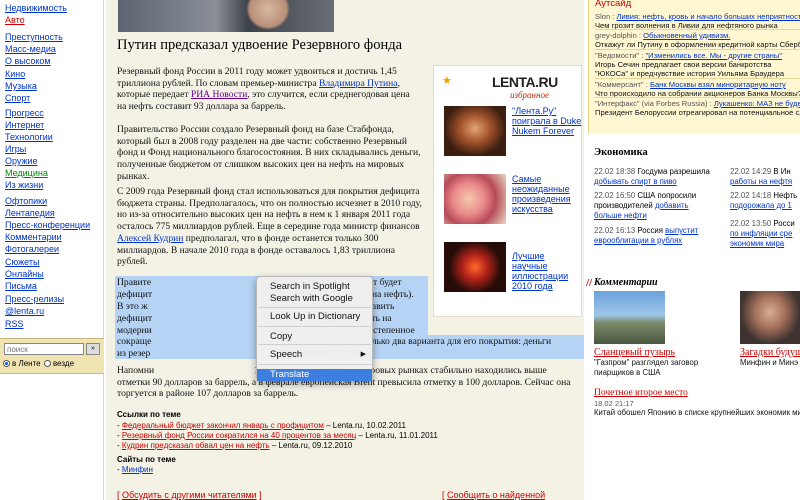  Describe the element at coordinates (24, 311) in the screenshot. I see `nav-item: @lenta.ru` at that location.